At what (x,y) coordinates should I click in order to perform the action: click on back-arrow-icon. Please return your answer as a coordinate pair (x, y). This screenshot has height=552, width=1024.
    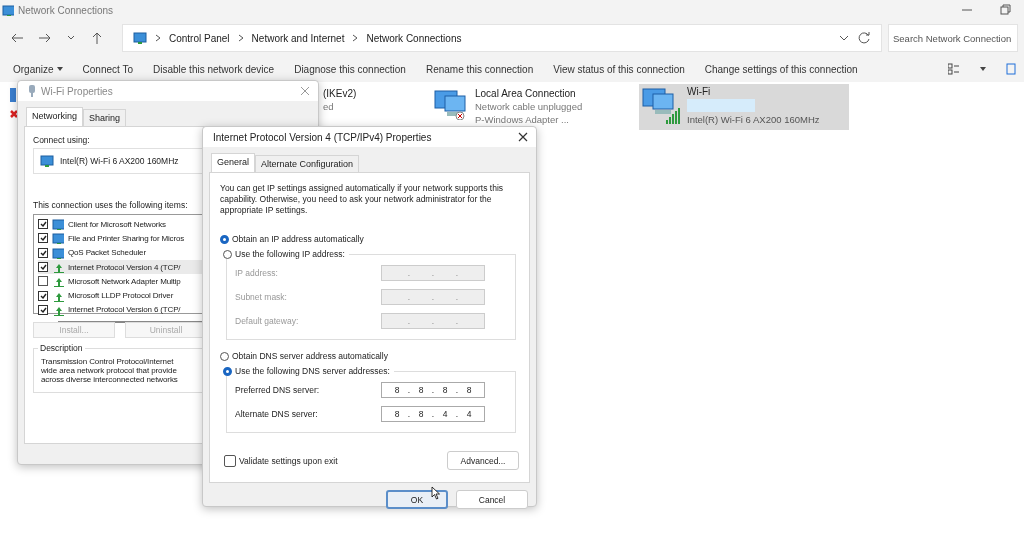
    Looking at the image, I should click on (17, 38).